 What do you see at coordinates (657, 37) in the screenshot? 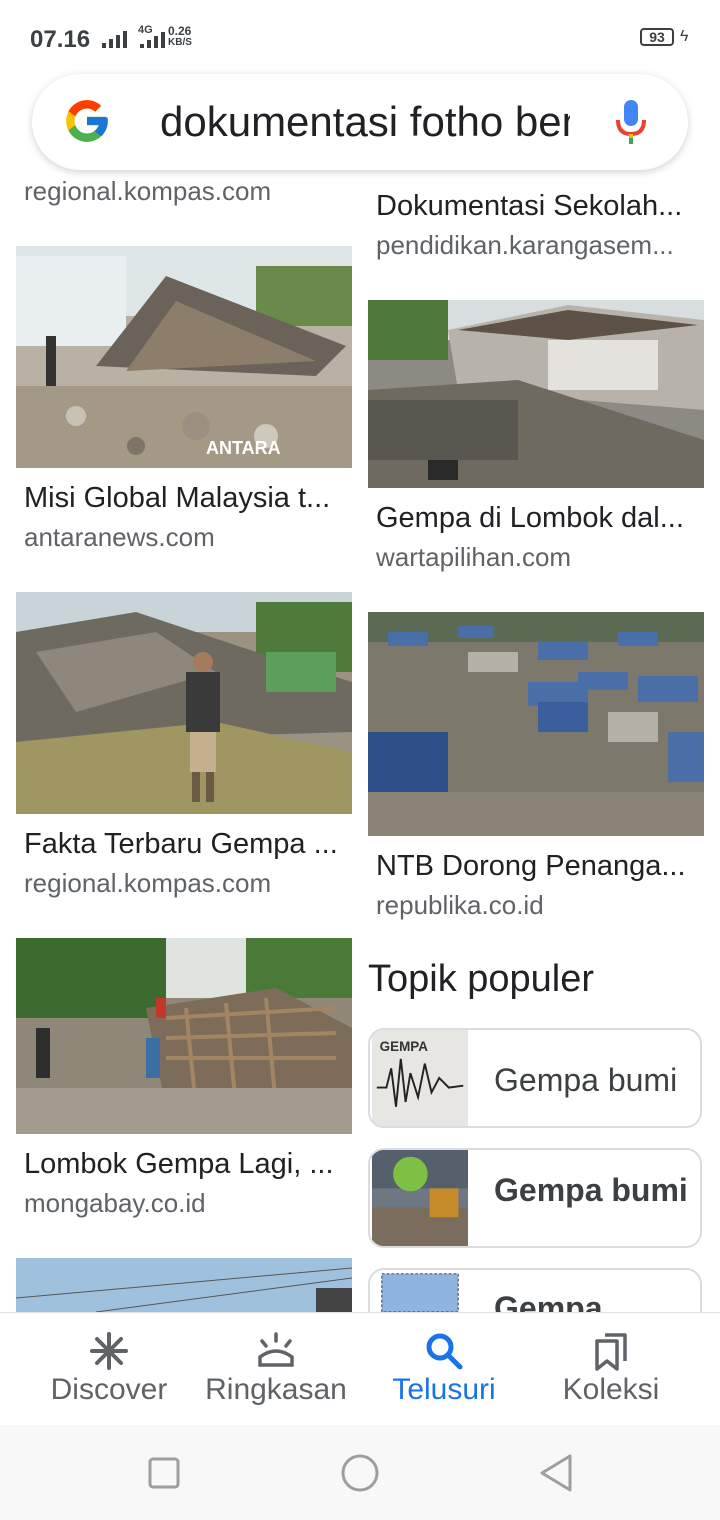
I see `battery-indicator: 93` at bounding box center [657, 37].